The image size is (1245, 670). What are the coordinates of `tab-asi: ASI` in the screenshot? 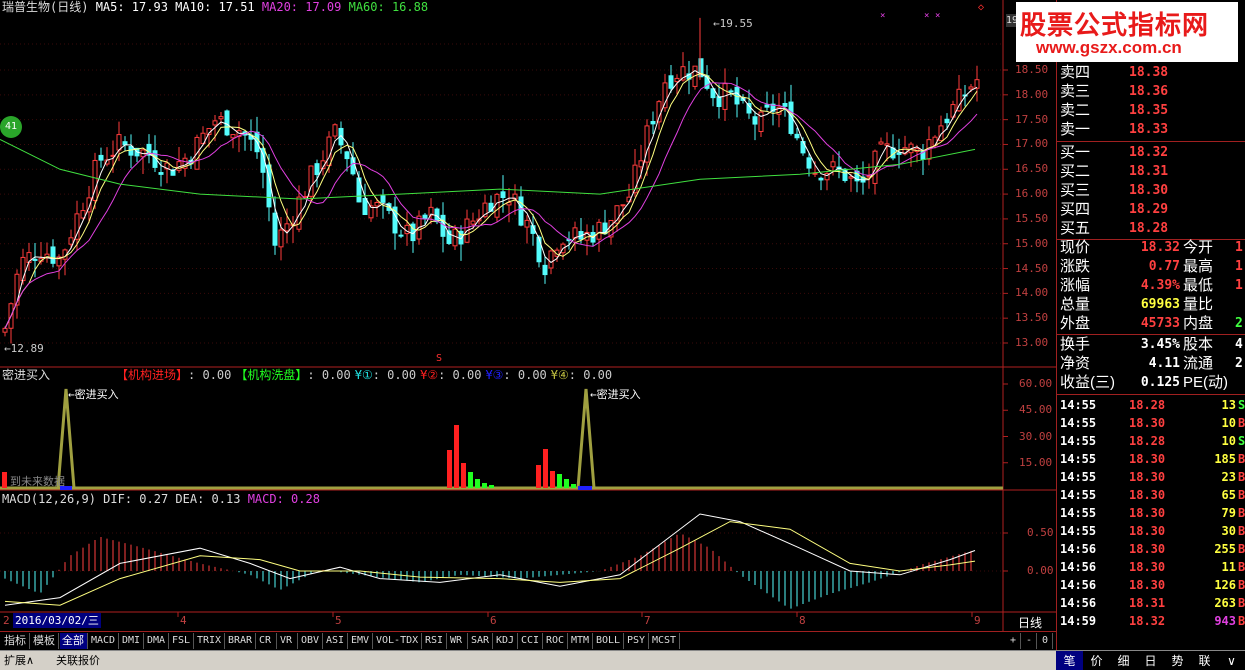 It's located at (336, 641).